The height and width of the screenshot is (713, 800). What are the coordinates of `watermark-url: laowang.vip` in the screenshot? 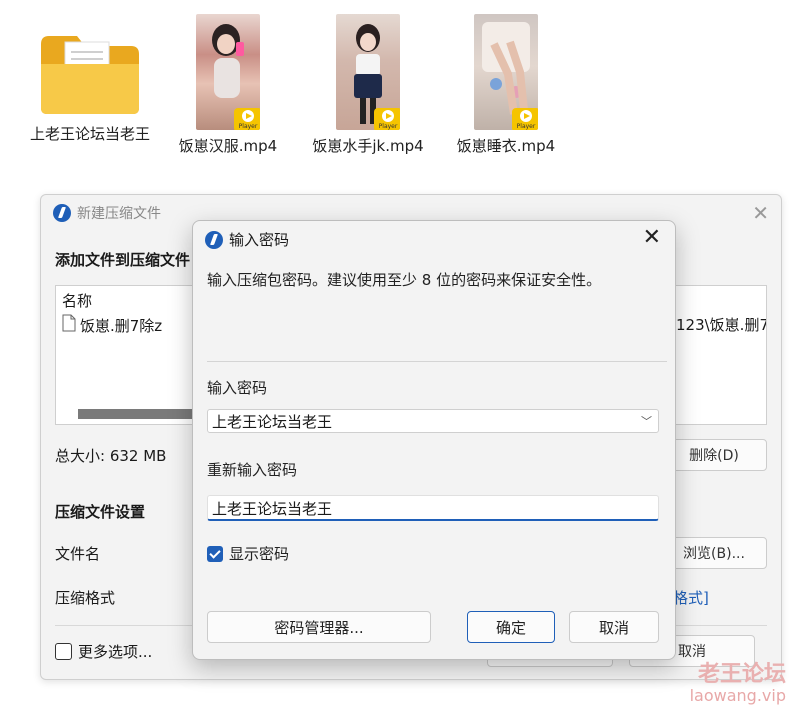 It's located at (737, 695).